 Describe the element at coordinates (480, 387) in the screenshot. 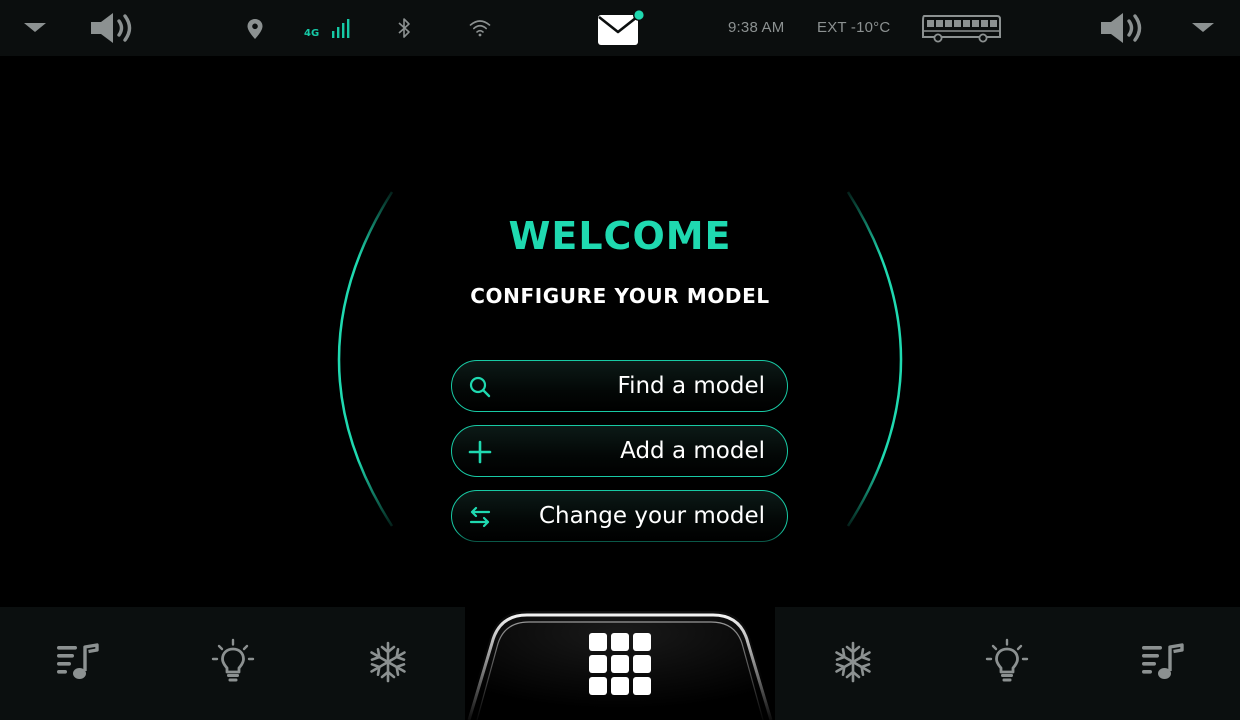

I see `search-icon` at that location.